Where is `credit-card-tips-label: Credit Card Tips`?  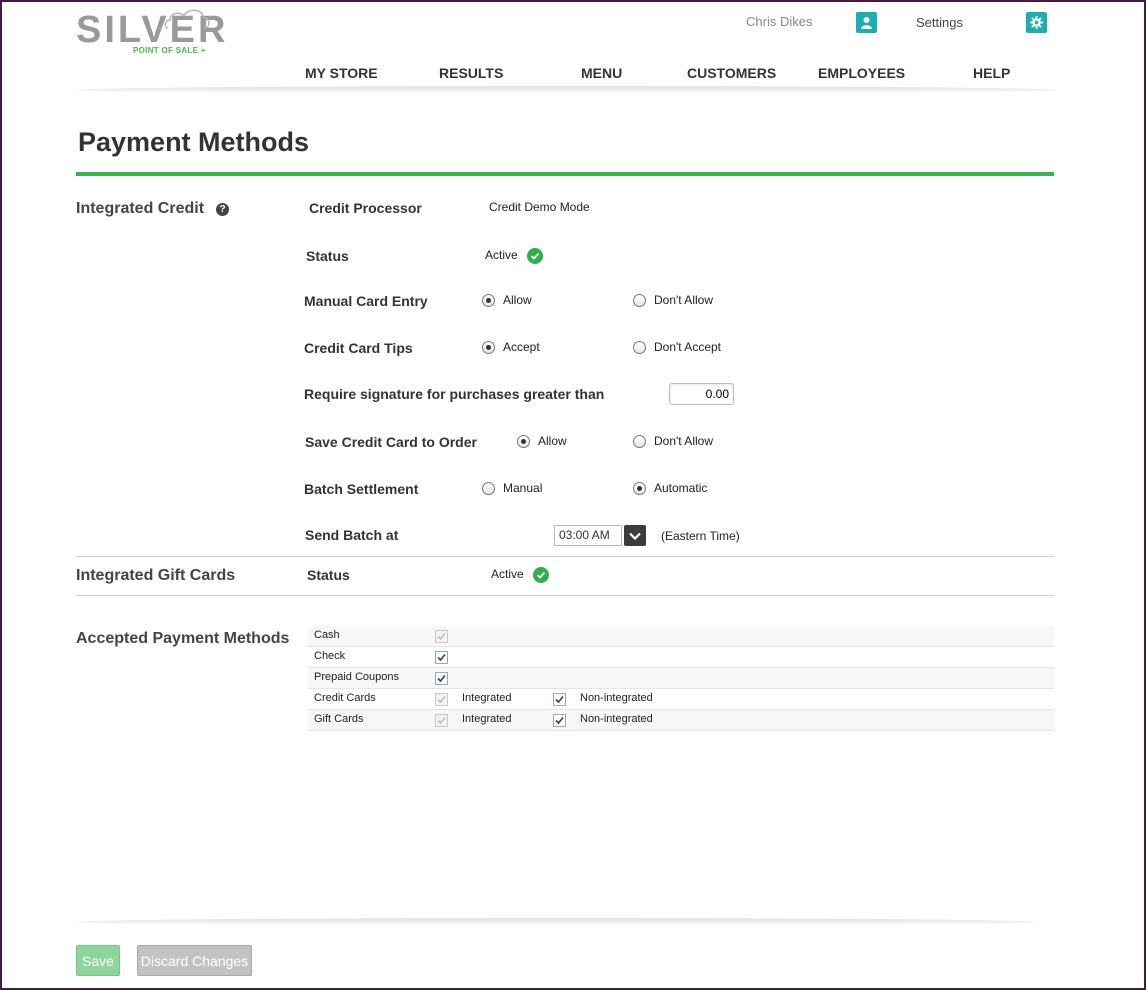 credit-card-tips-label: Credit Card Tips is located at coordinates (358, 348).